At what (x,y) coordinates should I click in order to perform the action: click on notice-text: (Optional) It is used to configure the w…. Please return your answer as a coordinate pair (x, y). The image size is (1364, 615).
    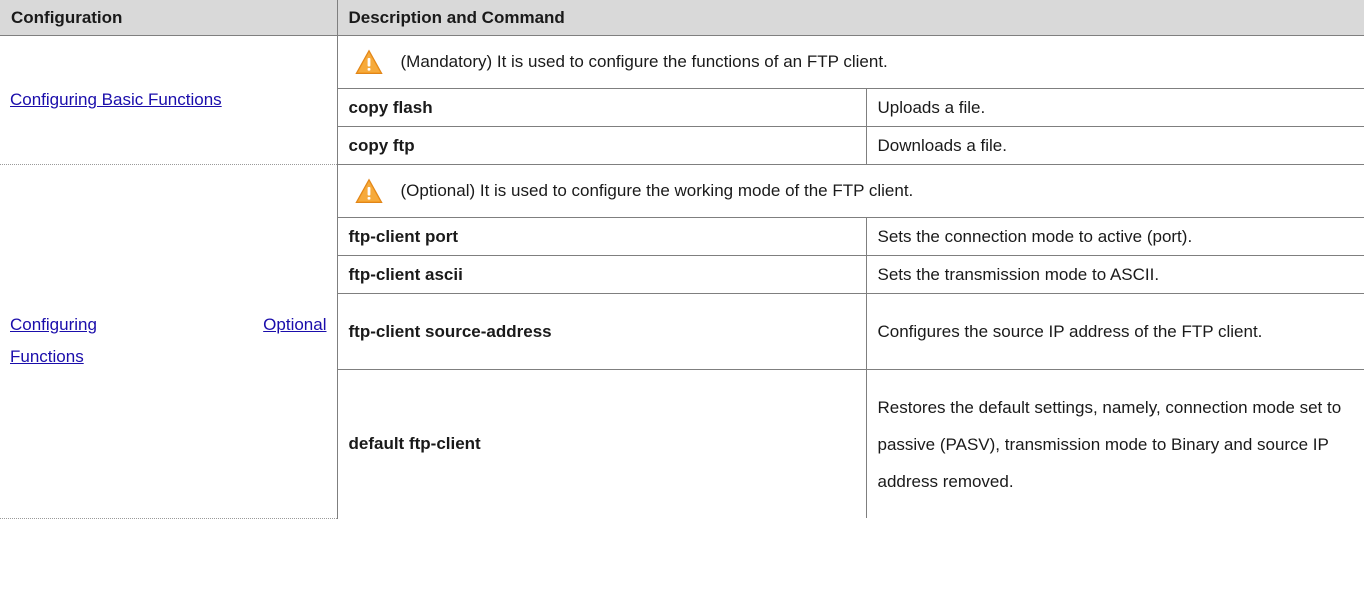
    Looking at the image, I should click on (657, 190).